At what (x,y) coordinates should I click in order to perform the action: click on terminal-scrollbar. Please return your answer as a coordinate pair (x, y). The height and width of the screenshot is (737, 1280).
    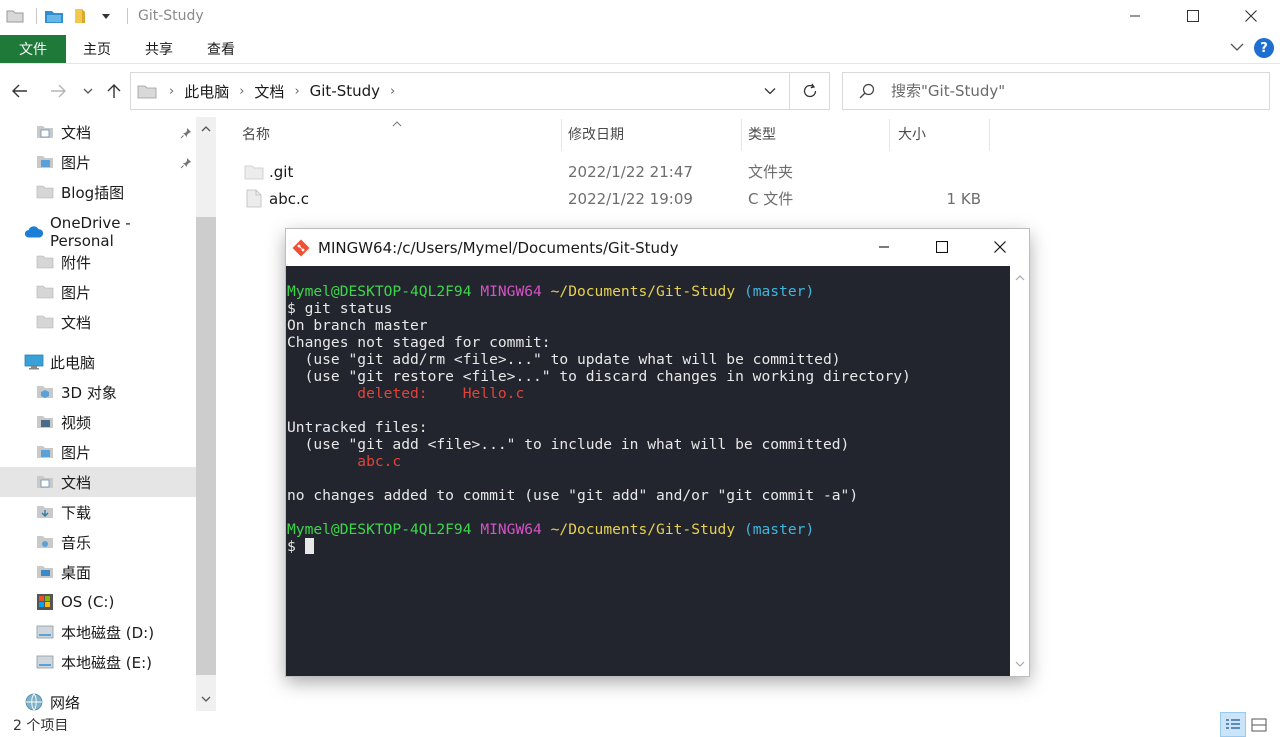
    Looking at the image, I should click on (1019, 471).